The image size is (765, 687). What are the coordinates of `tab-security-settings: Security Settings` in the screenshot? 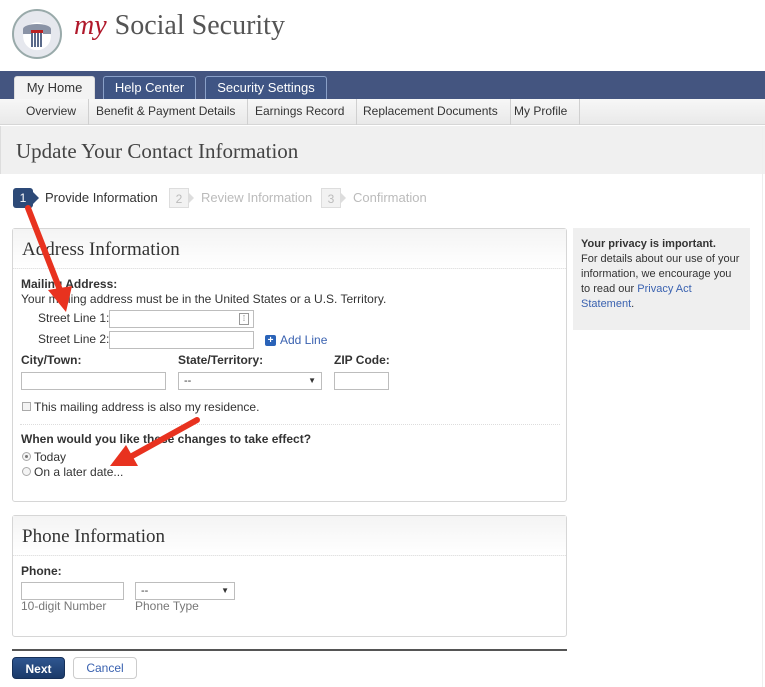 It's located at (266, 88).